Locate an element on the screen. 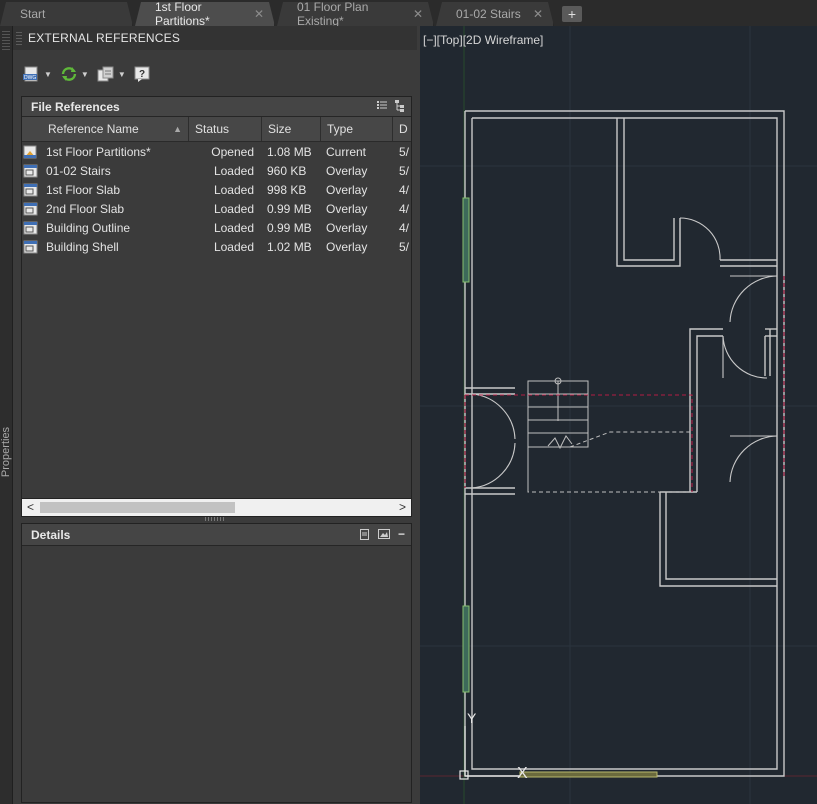 The height and width of the screenshot is (804, 817). file-references-header: File References is located at coordinates (216, 107).